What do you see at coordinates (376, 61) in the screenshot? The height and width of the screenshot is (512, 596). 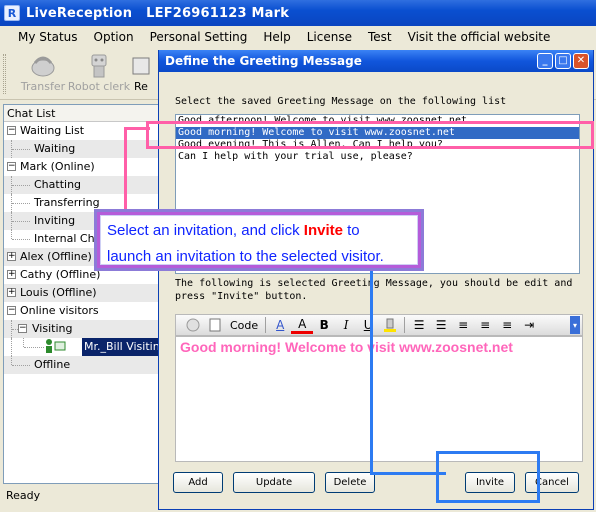 I see `dialog-title-bar: Define the Greeting Message _ □ ✕` at bounding box center [376, 61].